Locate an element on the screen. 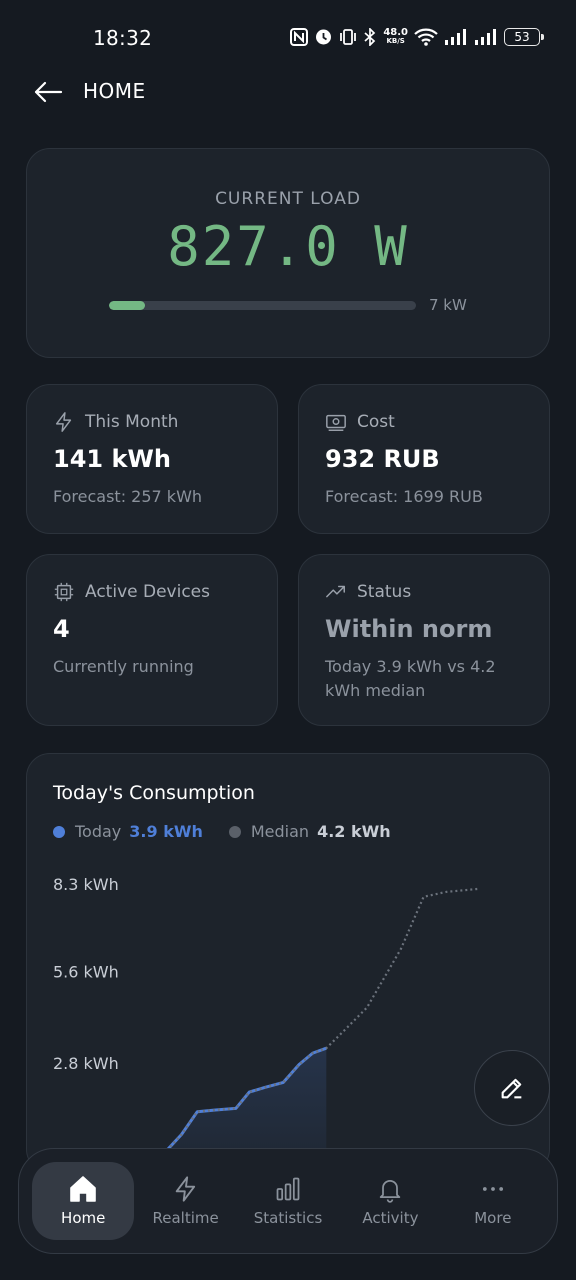 The width and height of the screenshot is (576, 1280). nav-activity-label: Activity is located at coordinates (390, 1218).